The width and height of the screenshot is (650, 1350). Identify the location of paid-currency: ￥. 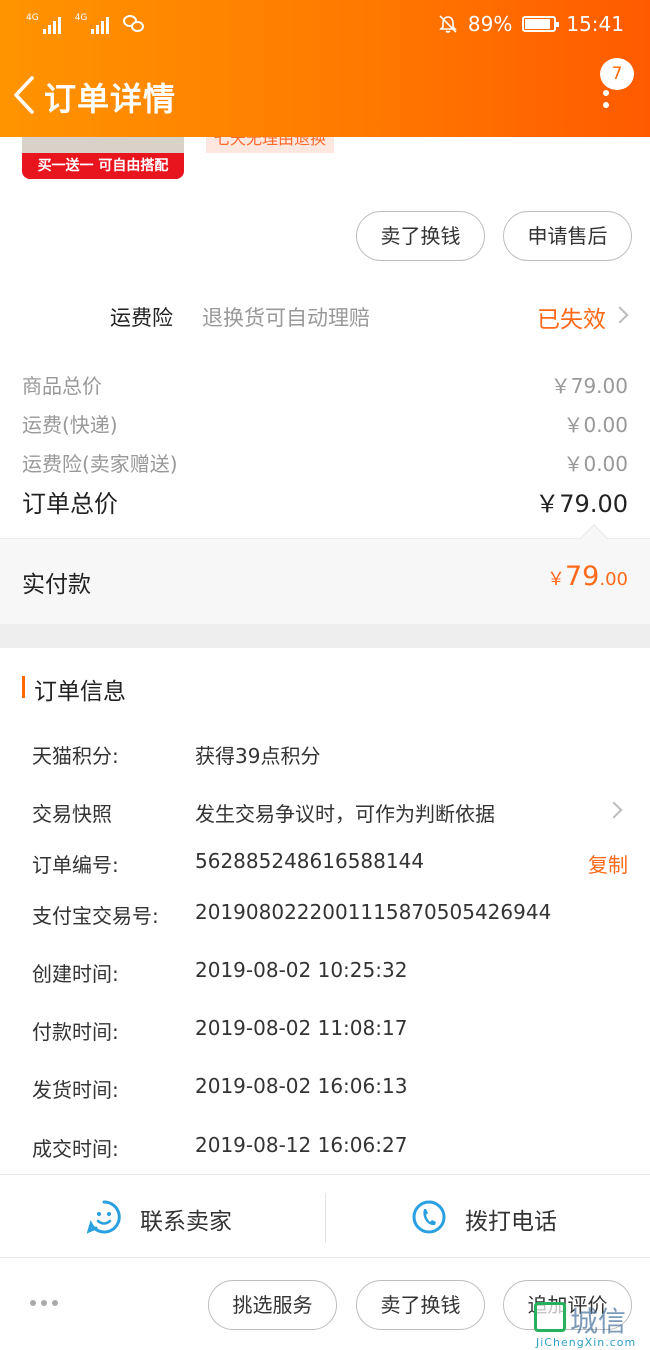
(556, 579).